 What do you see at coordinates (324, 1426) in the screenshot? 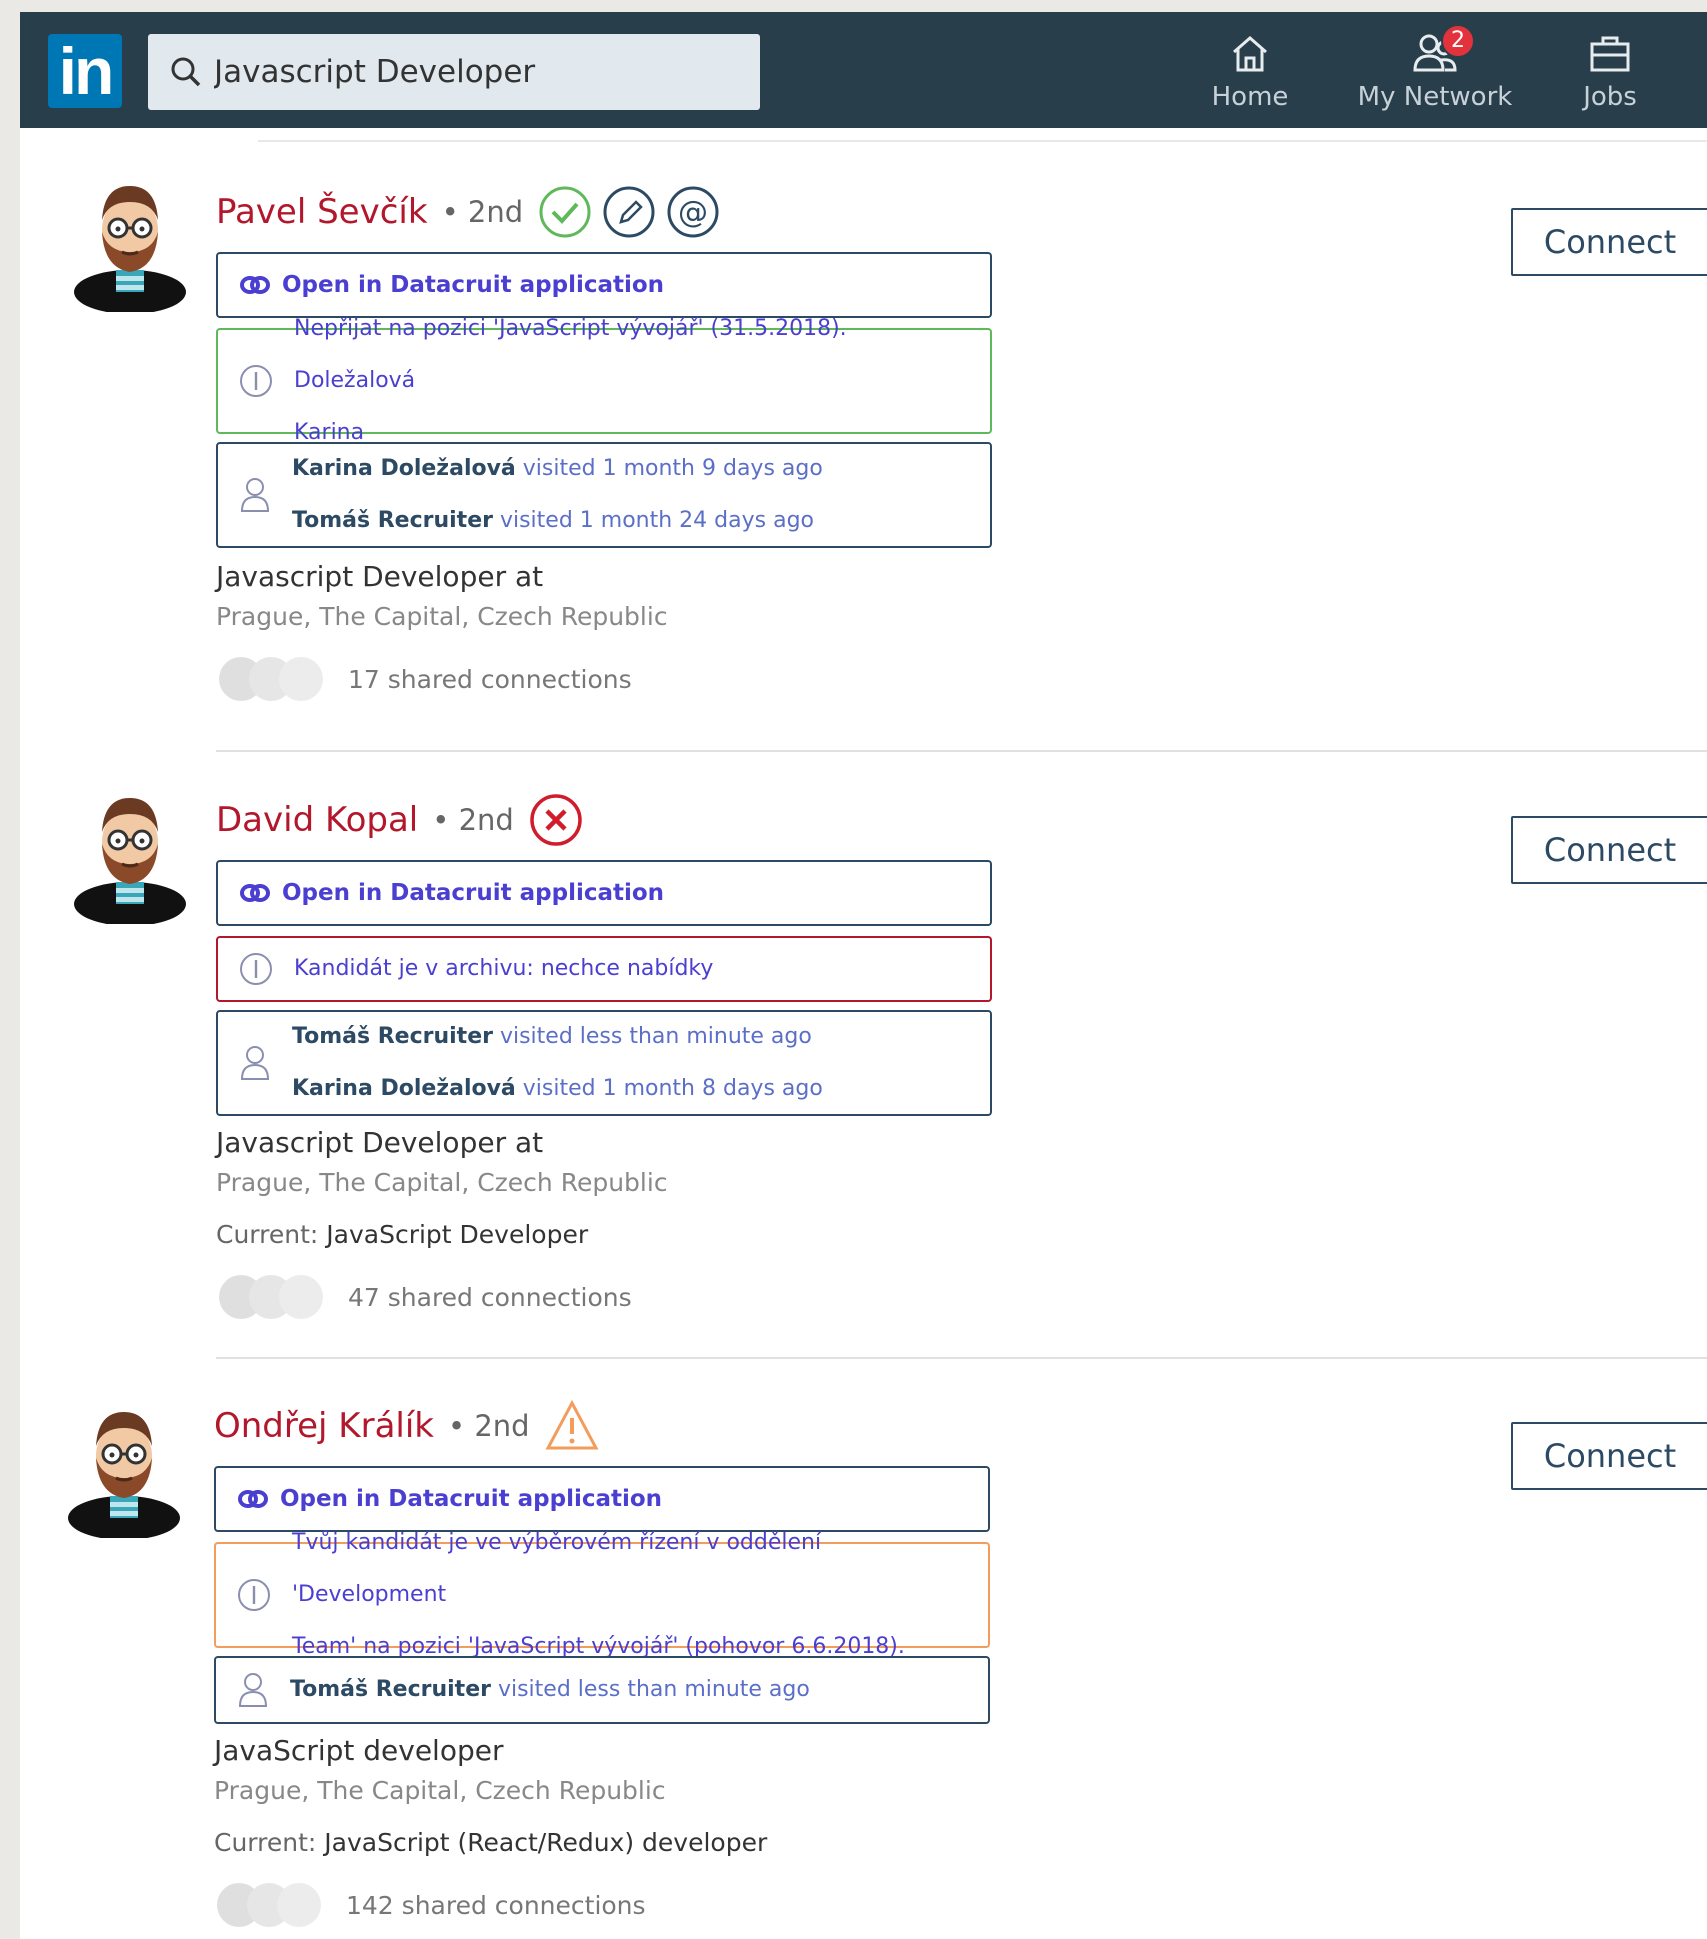
I see `result-name: Ondřej Králík` at bounding box center [324, 1426].